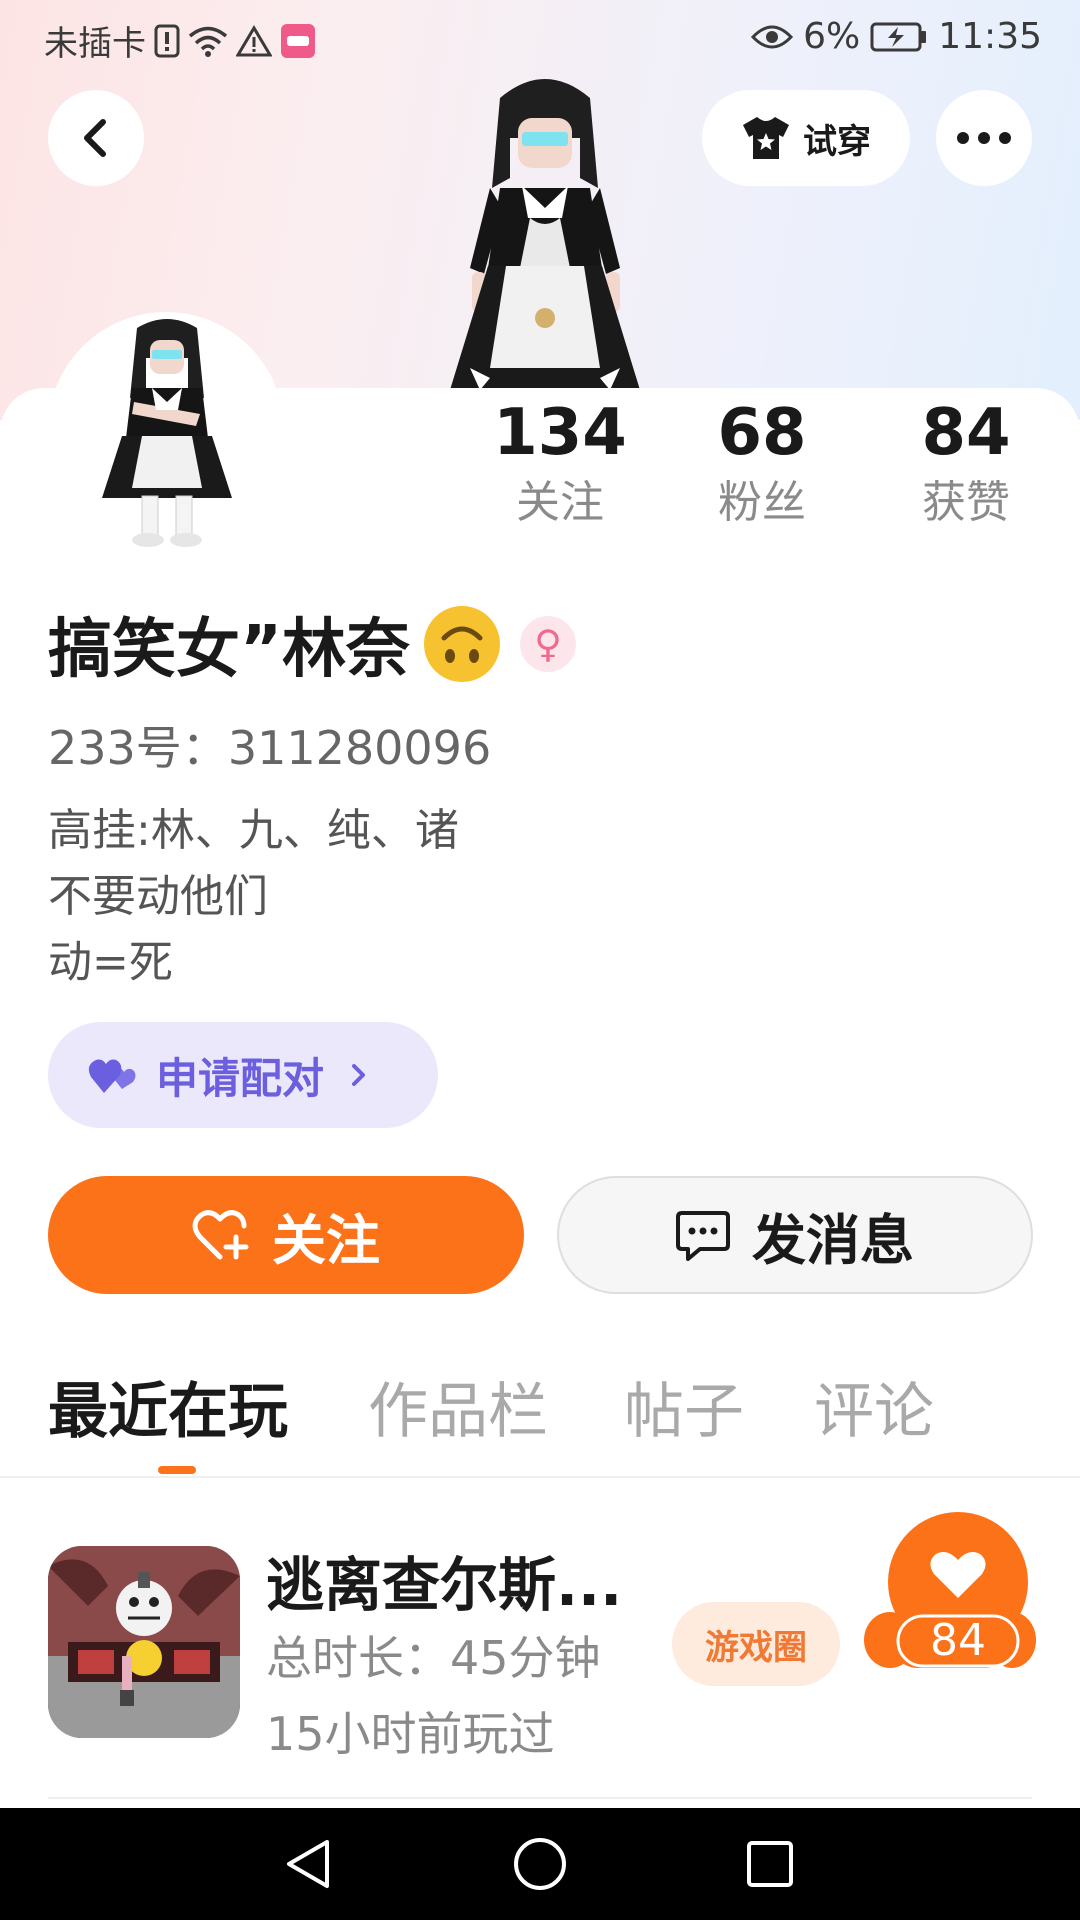 The width and height of the screenshot is (1080, 1920). What do you see at coordinates (229, 650) in the screenshot?
I see `profile-name: 搞笑女”林奈` at bounding box center [229, 650].